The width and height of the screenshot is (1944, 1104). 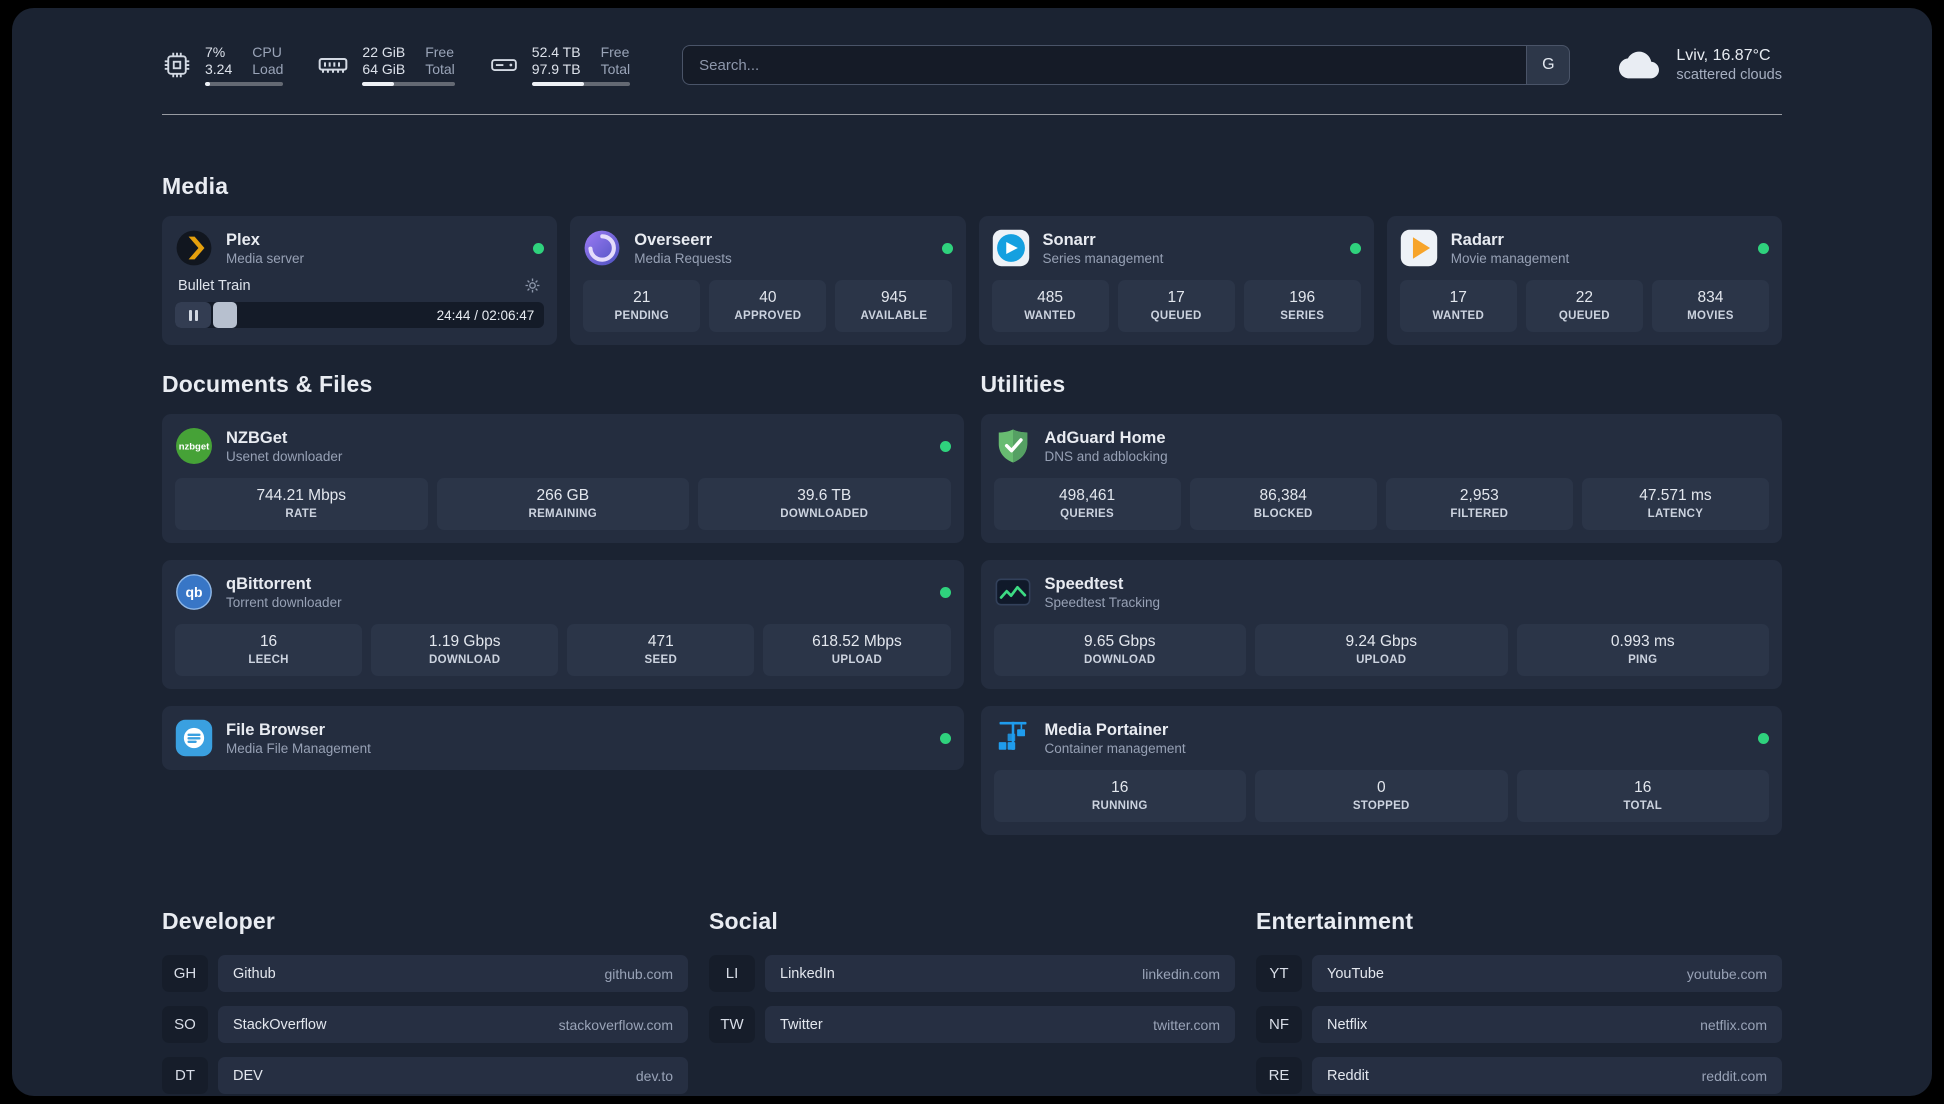 I want to click on weather-condition: scattered clouds, so click(x=1729, y=75).